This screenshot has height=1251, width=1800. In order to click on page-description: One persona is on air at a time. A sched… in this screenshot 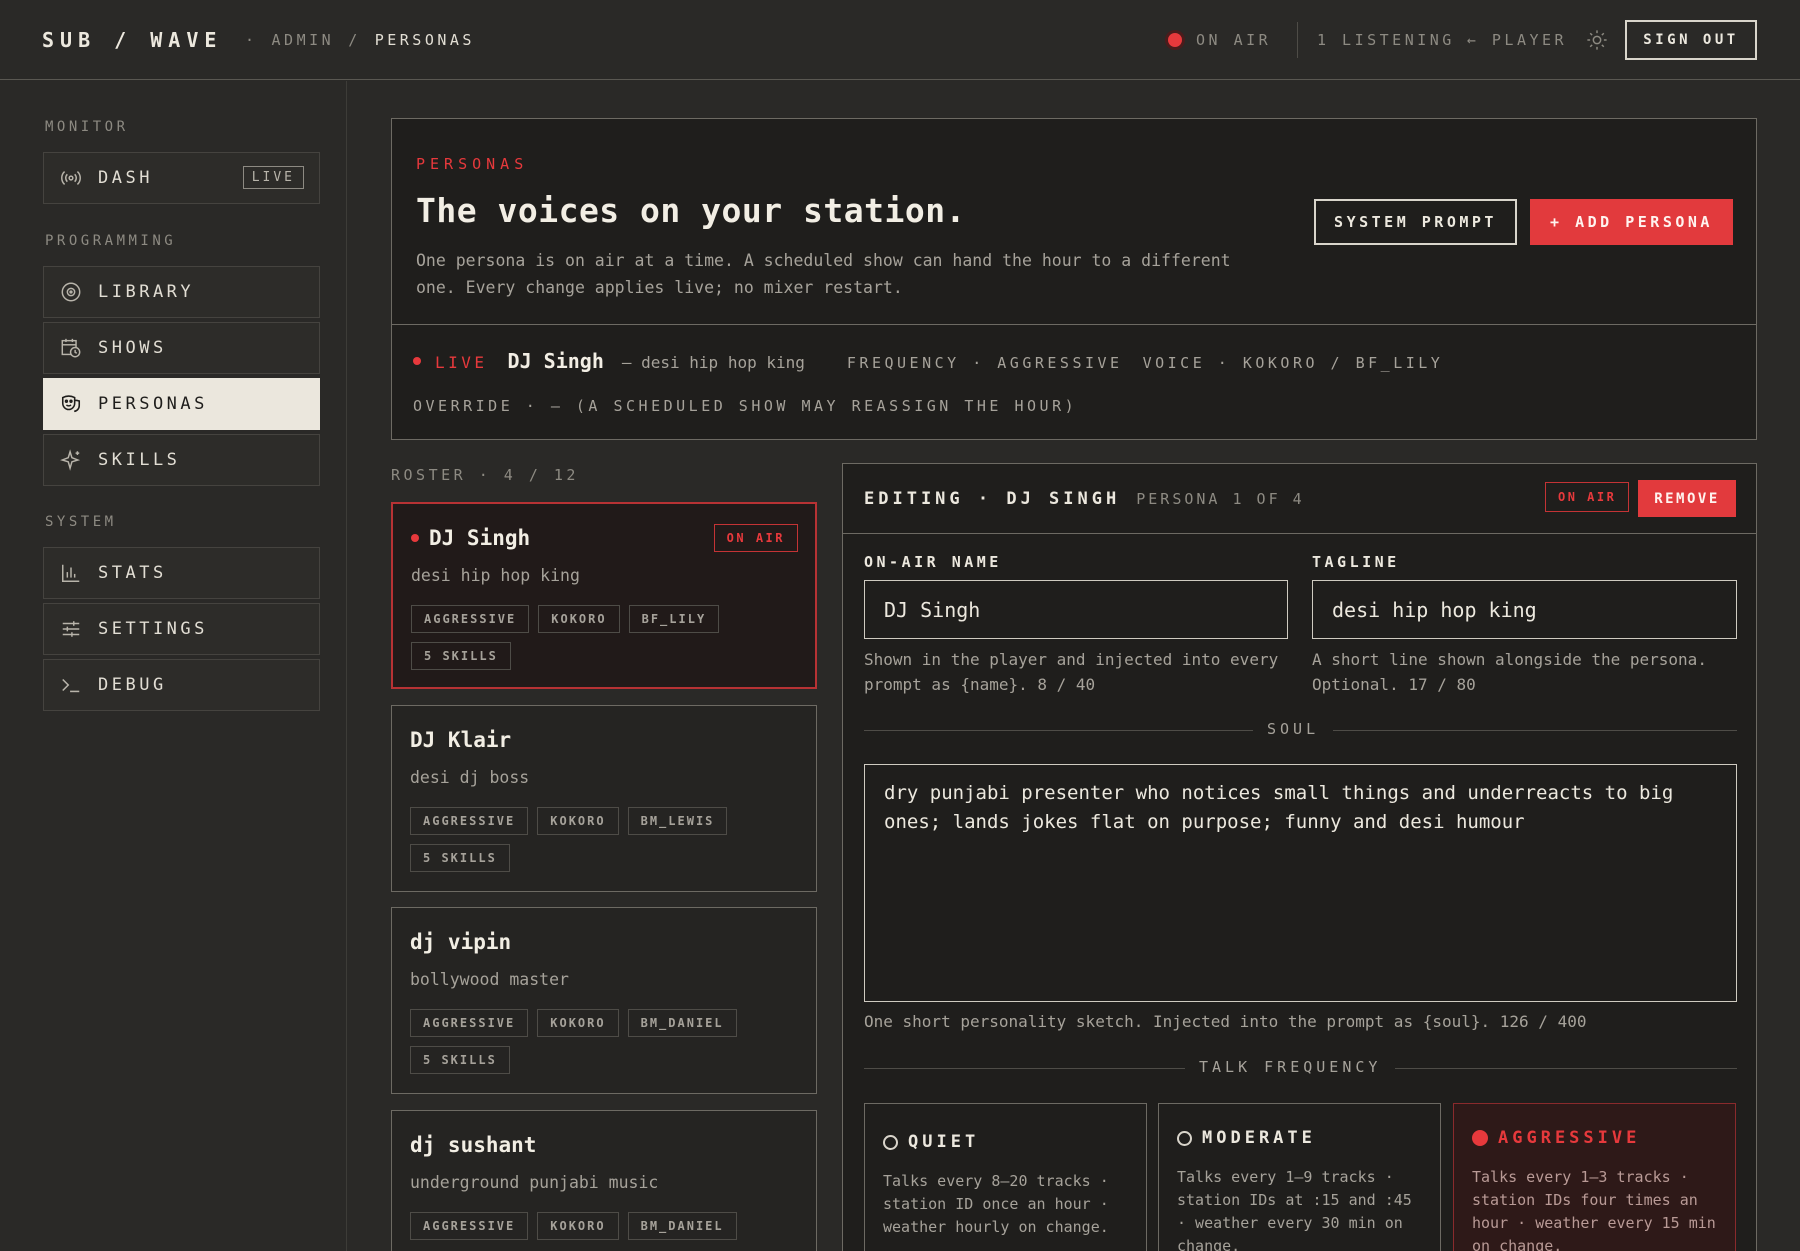, I will do `click(823, 274)`.